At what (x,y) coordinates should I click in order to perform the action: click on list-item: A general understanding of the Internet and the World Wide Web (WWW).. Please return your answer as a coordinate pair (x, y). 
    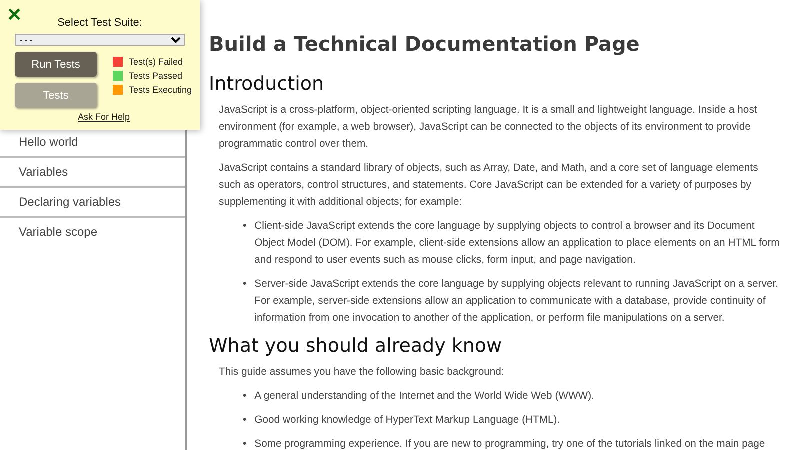
    Looking at the image, I should click on (424, 397).